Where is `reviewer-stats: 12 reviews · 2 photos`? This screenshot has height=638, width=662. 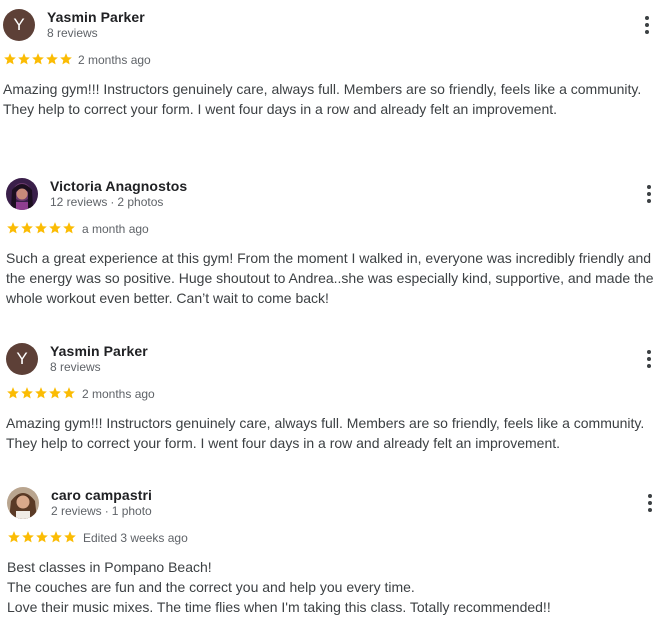
reviewer-stats: 12 reviews · 2 photos is located at coordinates (107, 202).